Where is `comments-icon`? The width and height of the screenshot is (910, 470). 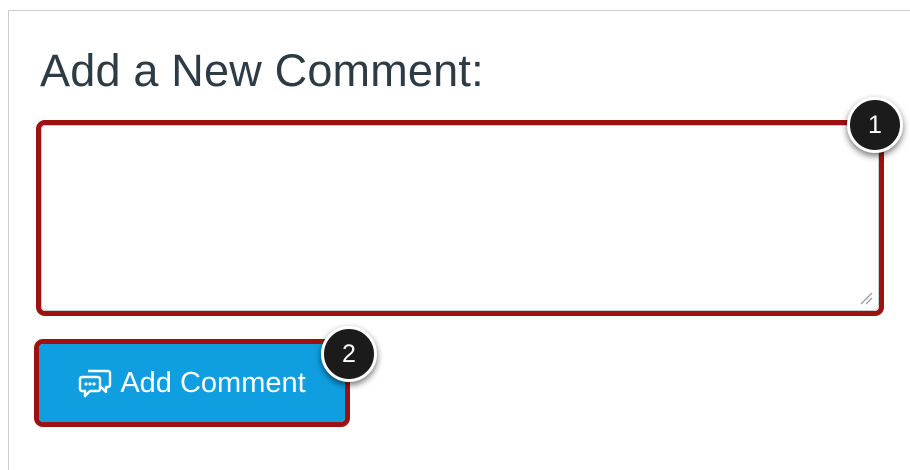 comments-icon is located at coordinates (95, 383).